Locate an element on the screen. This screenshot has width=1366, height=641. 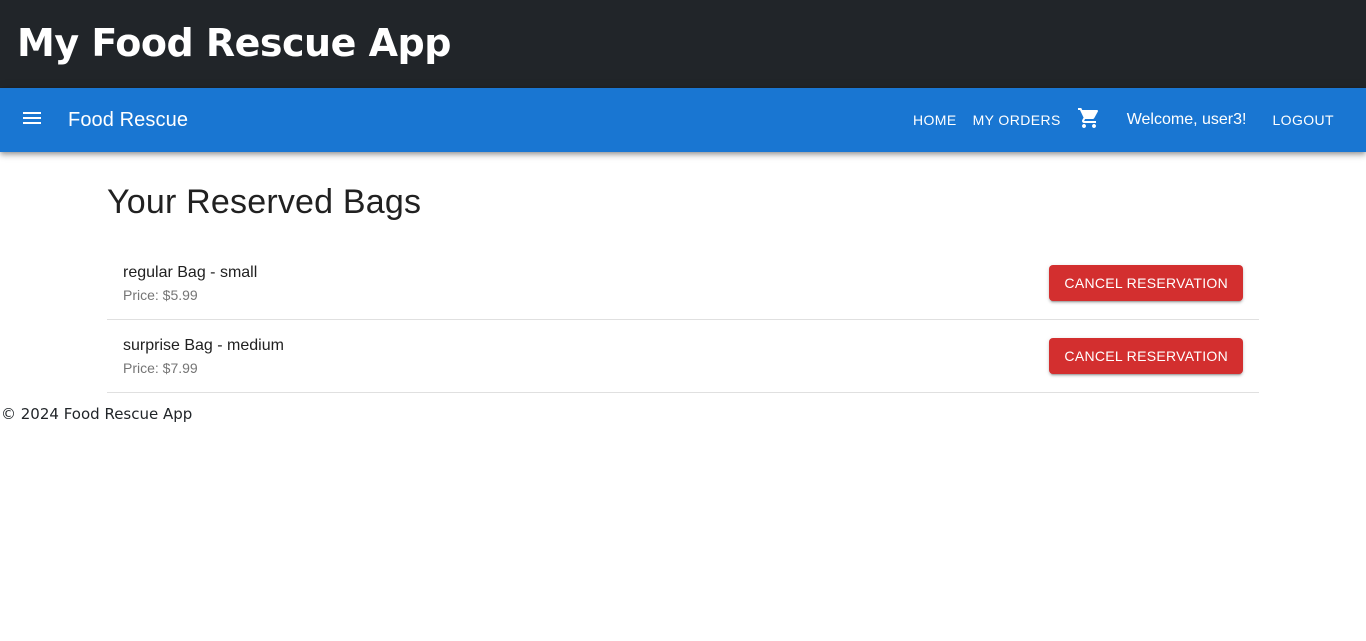
brand-title: Food Rescue is located at coordinates (128, 119).